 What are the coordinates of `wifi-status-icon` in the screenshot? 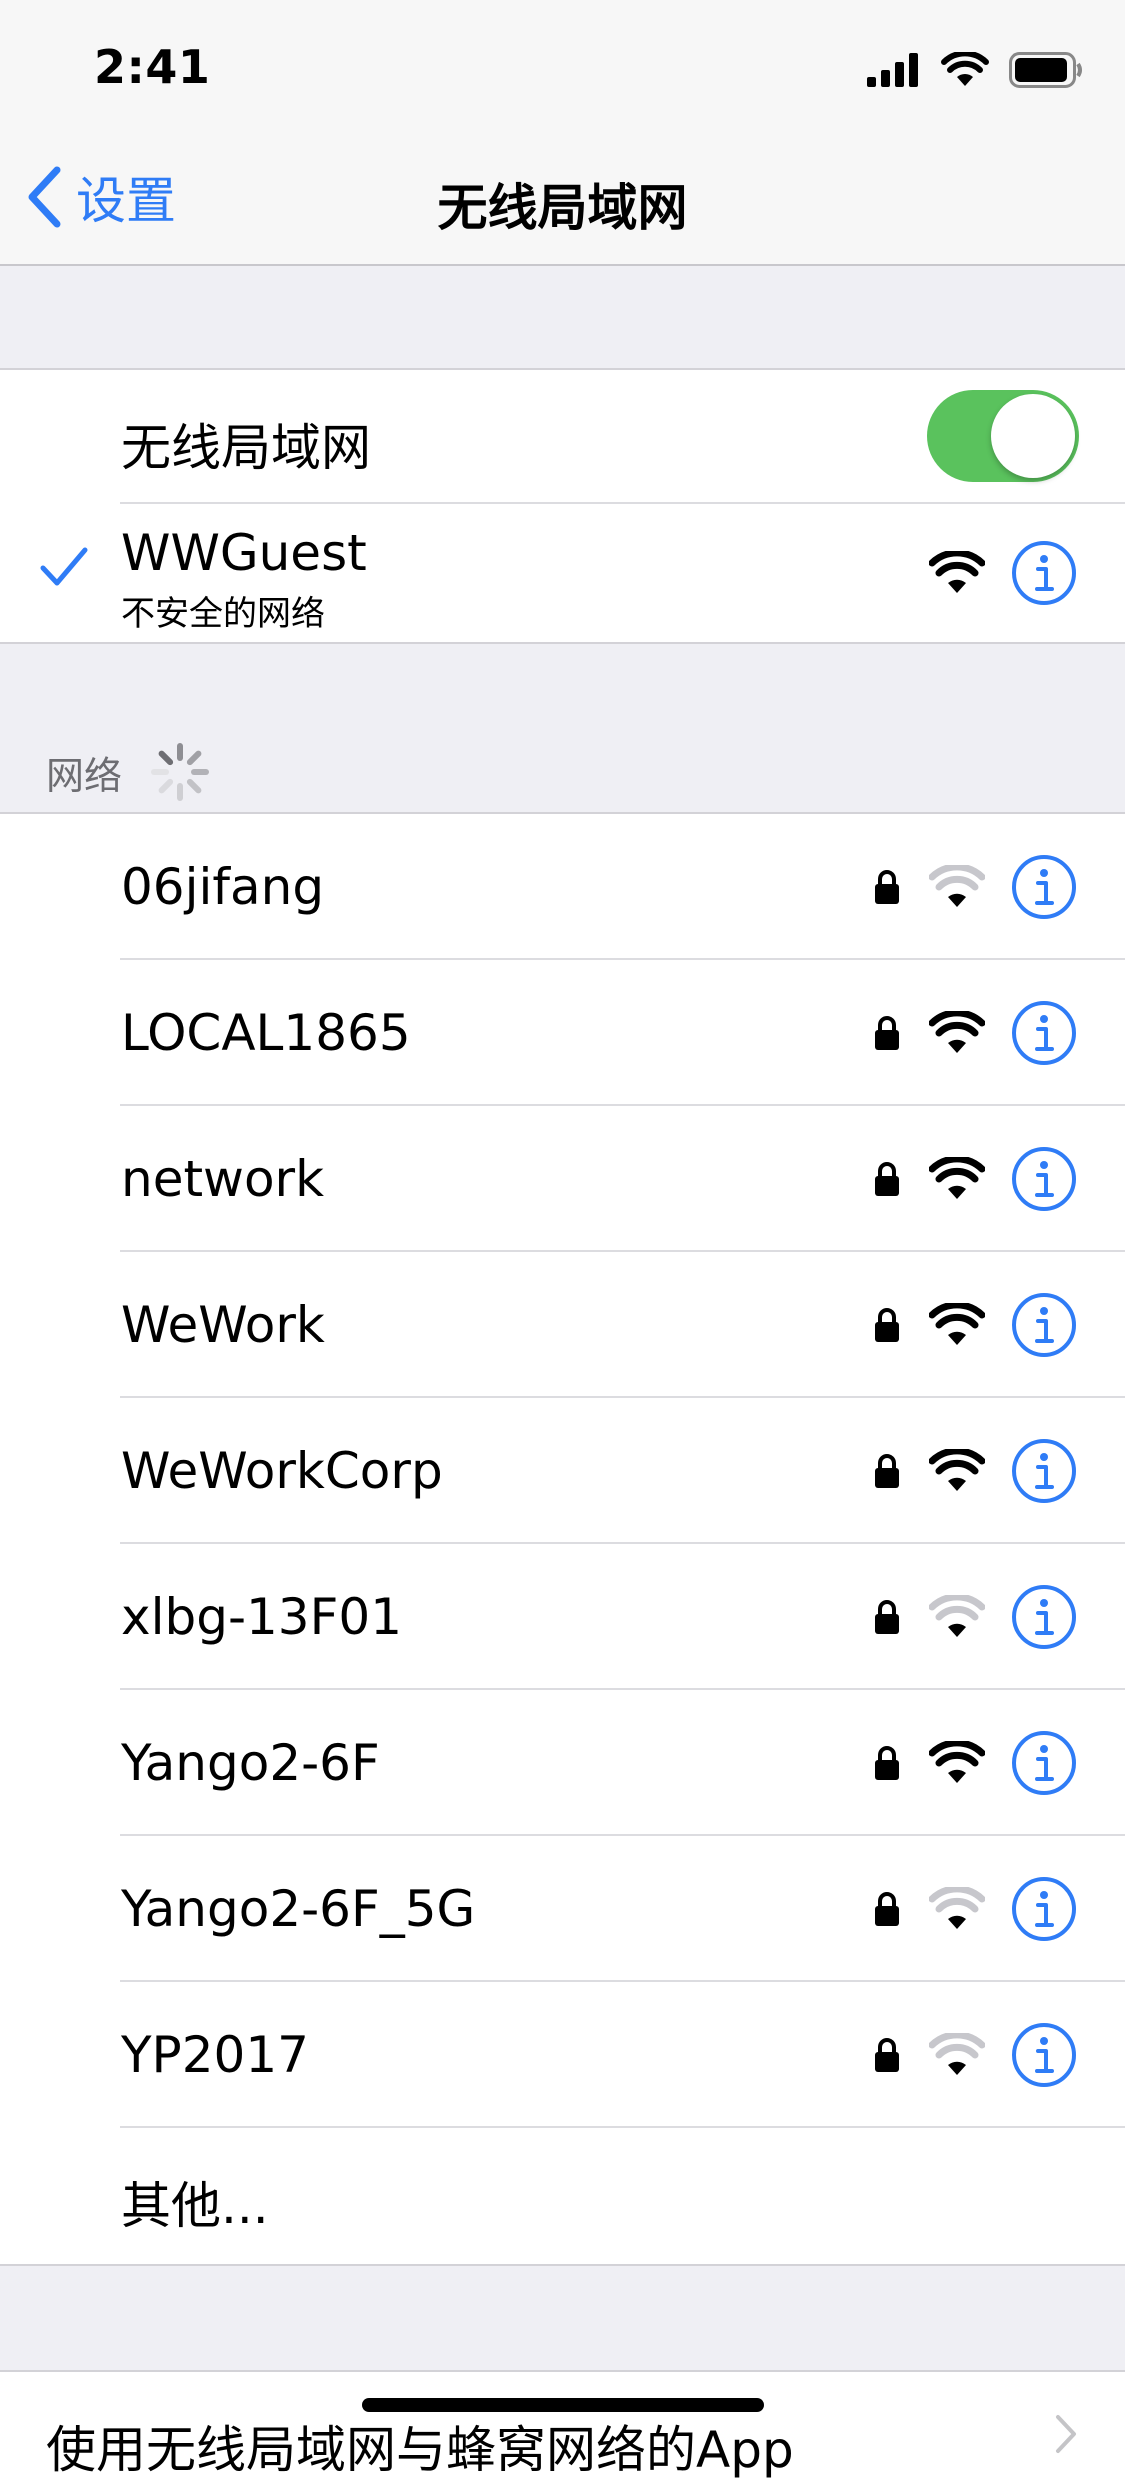 It's located at (965, 69).